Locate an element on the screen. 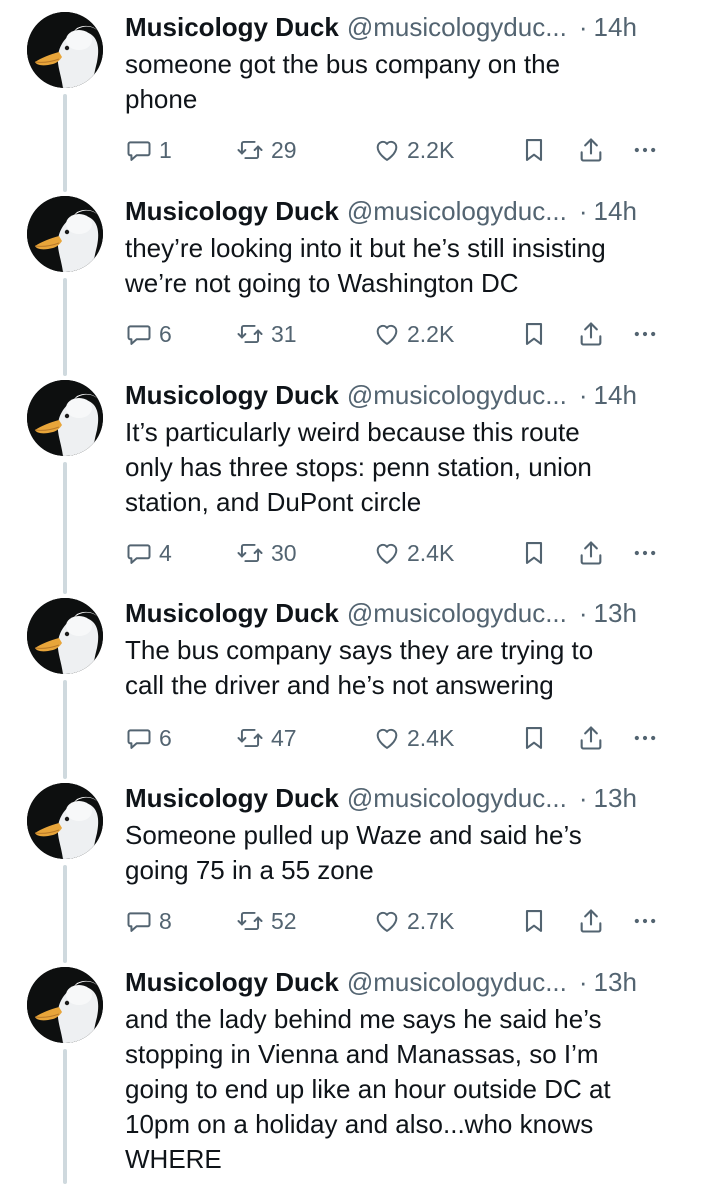  retweet-button: 47 is located at coordinates (266, 738).